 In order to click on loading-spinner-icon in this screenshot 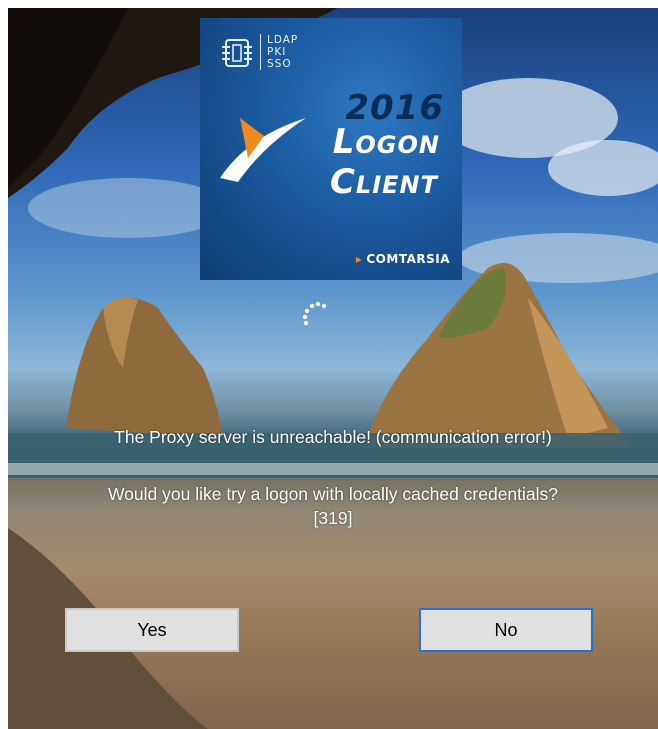, I will do `click(314, 313)`.